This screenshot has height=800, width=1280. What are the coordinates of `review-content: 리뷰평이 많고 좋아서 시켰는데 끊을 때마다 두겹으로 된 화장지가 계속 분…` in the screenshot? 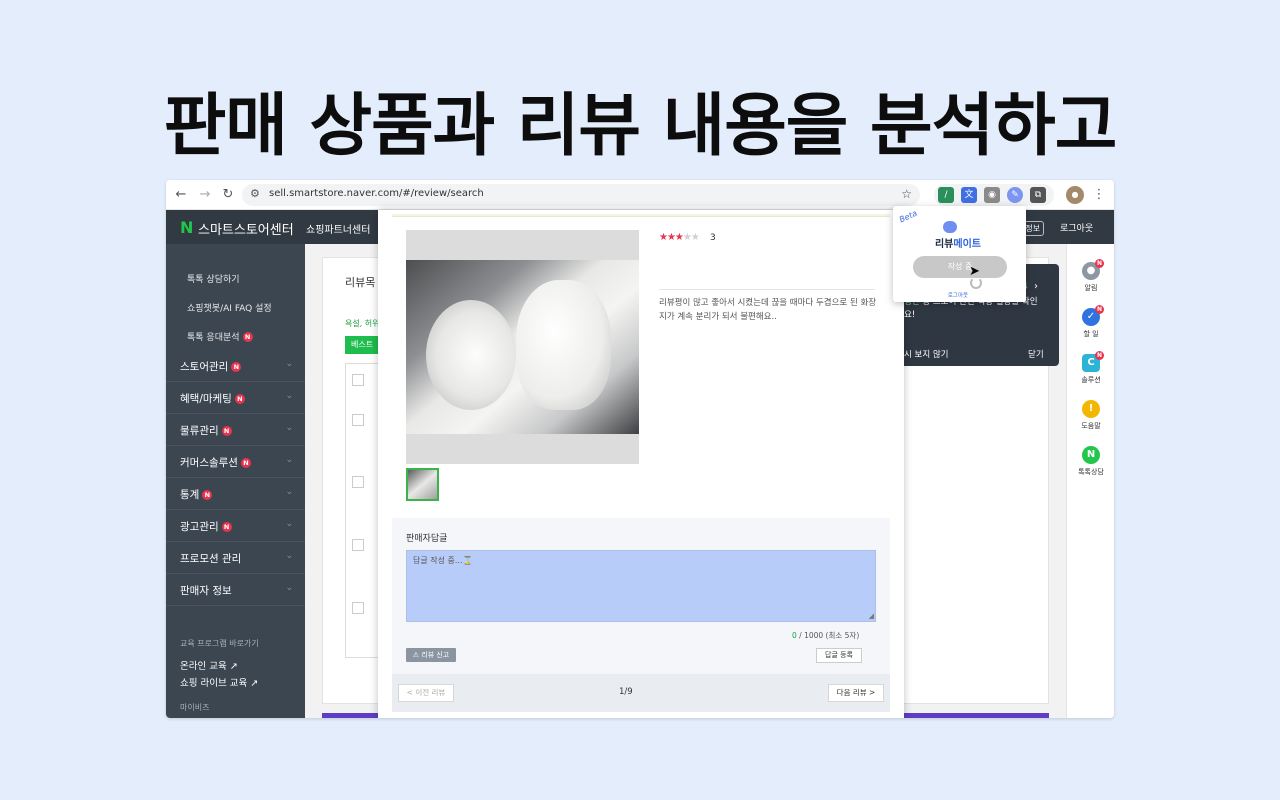 It's located at (768, 310).